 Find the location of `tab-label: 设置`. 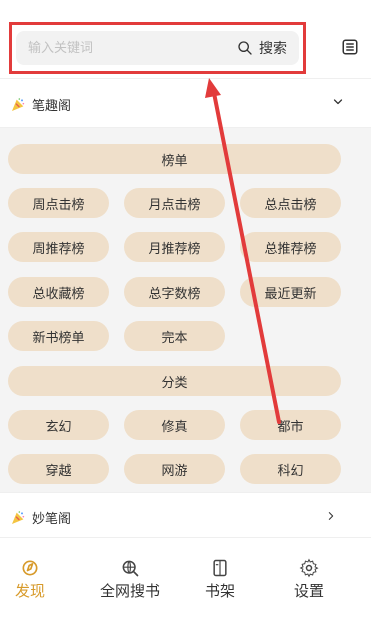

tab-label: 设置 is located at coordinates (308, 591).